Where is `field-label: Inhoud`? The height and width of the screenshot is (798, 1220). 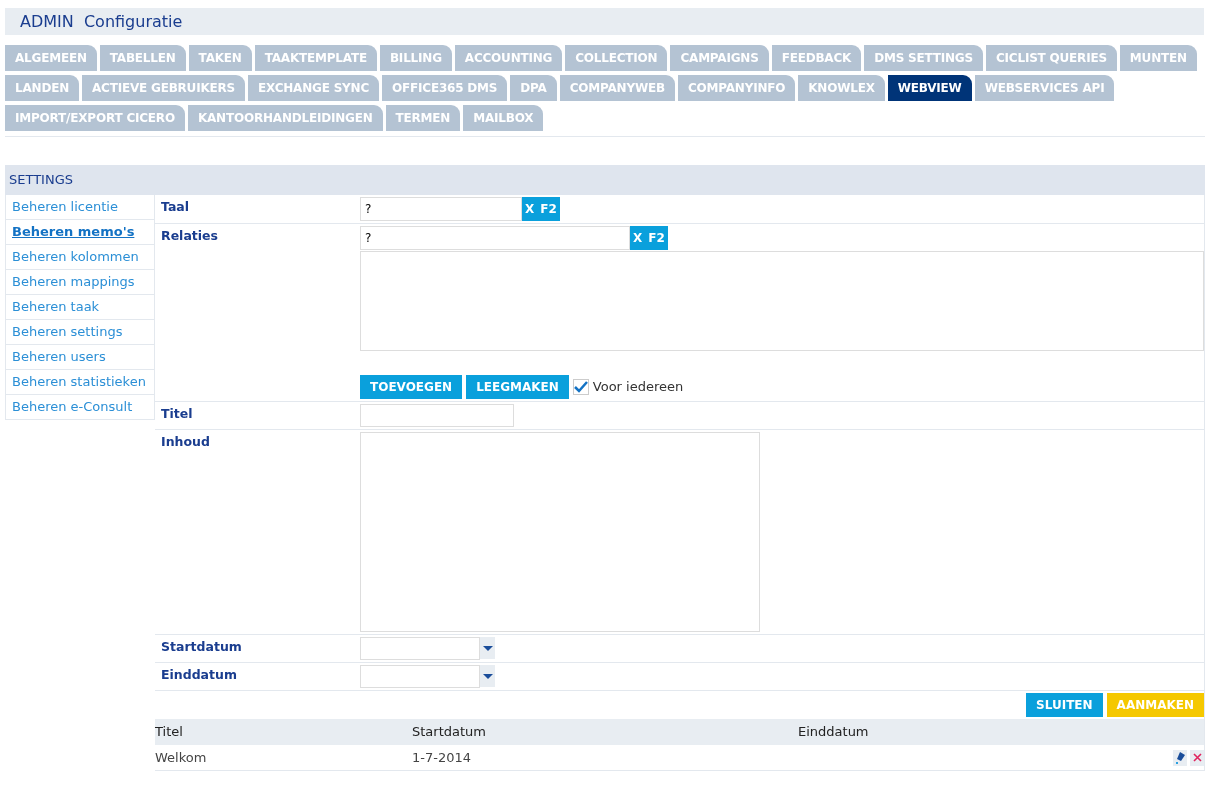 field-label: Inhoud is located at coordinates (185, 442).